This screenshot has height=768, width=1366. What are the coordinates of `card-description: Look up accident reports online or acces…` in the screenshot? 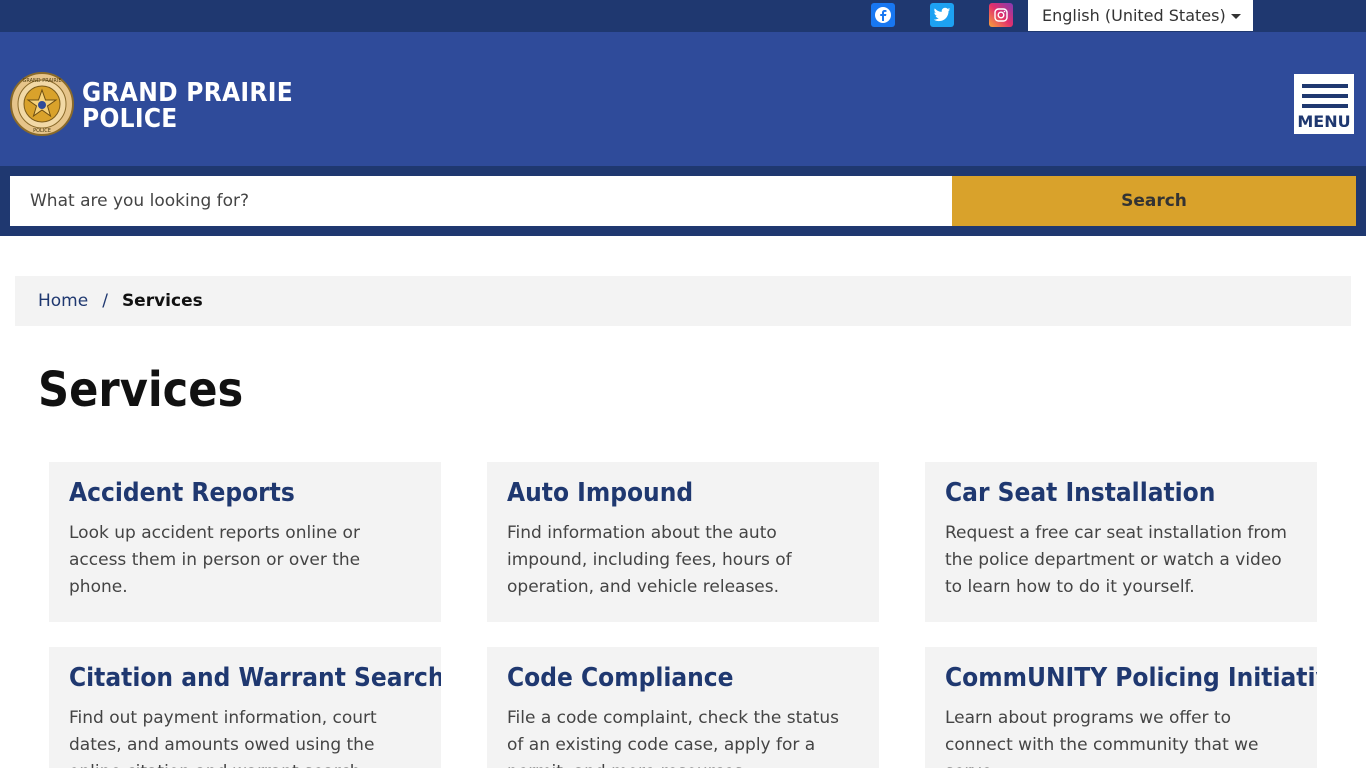 It's located at (215, 560).